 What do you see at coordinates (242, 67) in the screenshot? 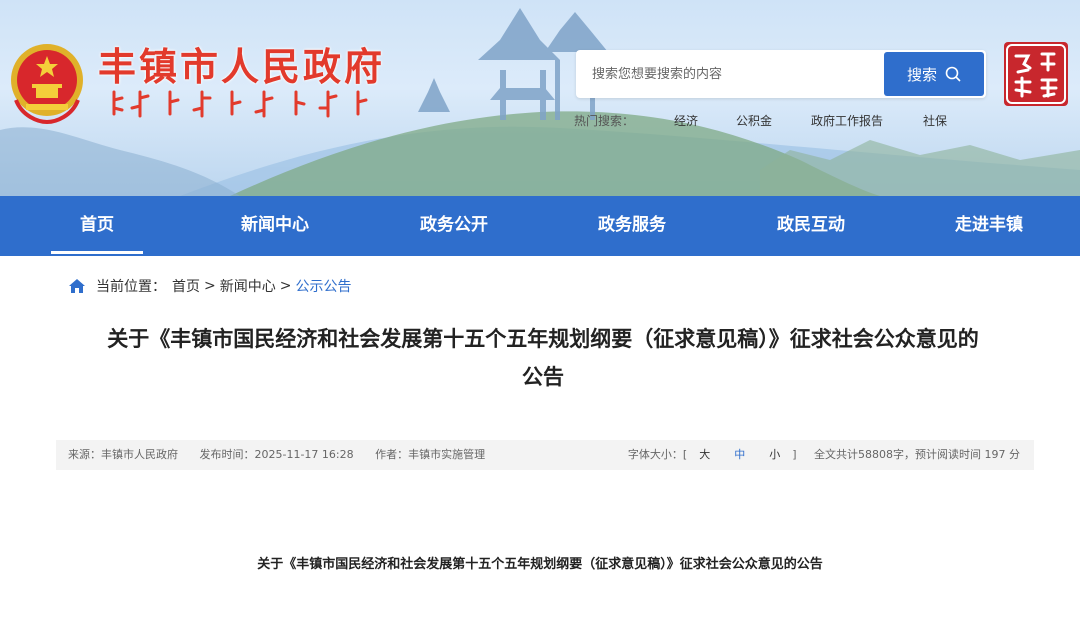
I see `site-title: 丰镇市人民政府` at bounding box center [242, 67].